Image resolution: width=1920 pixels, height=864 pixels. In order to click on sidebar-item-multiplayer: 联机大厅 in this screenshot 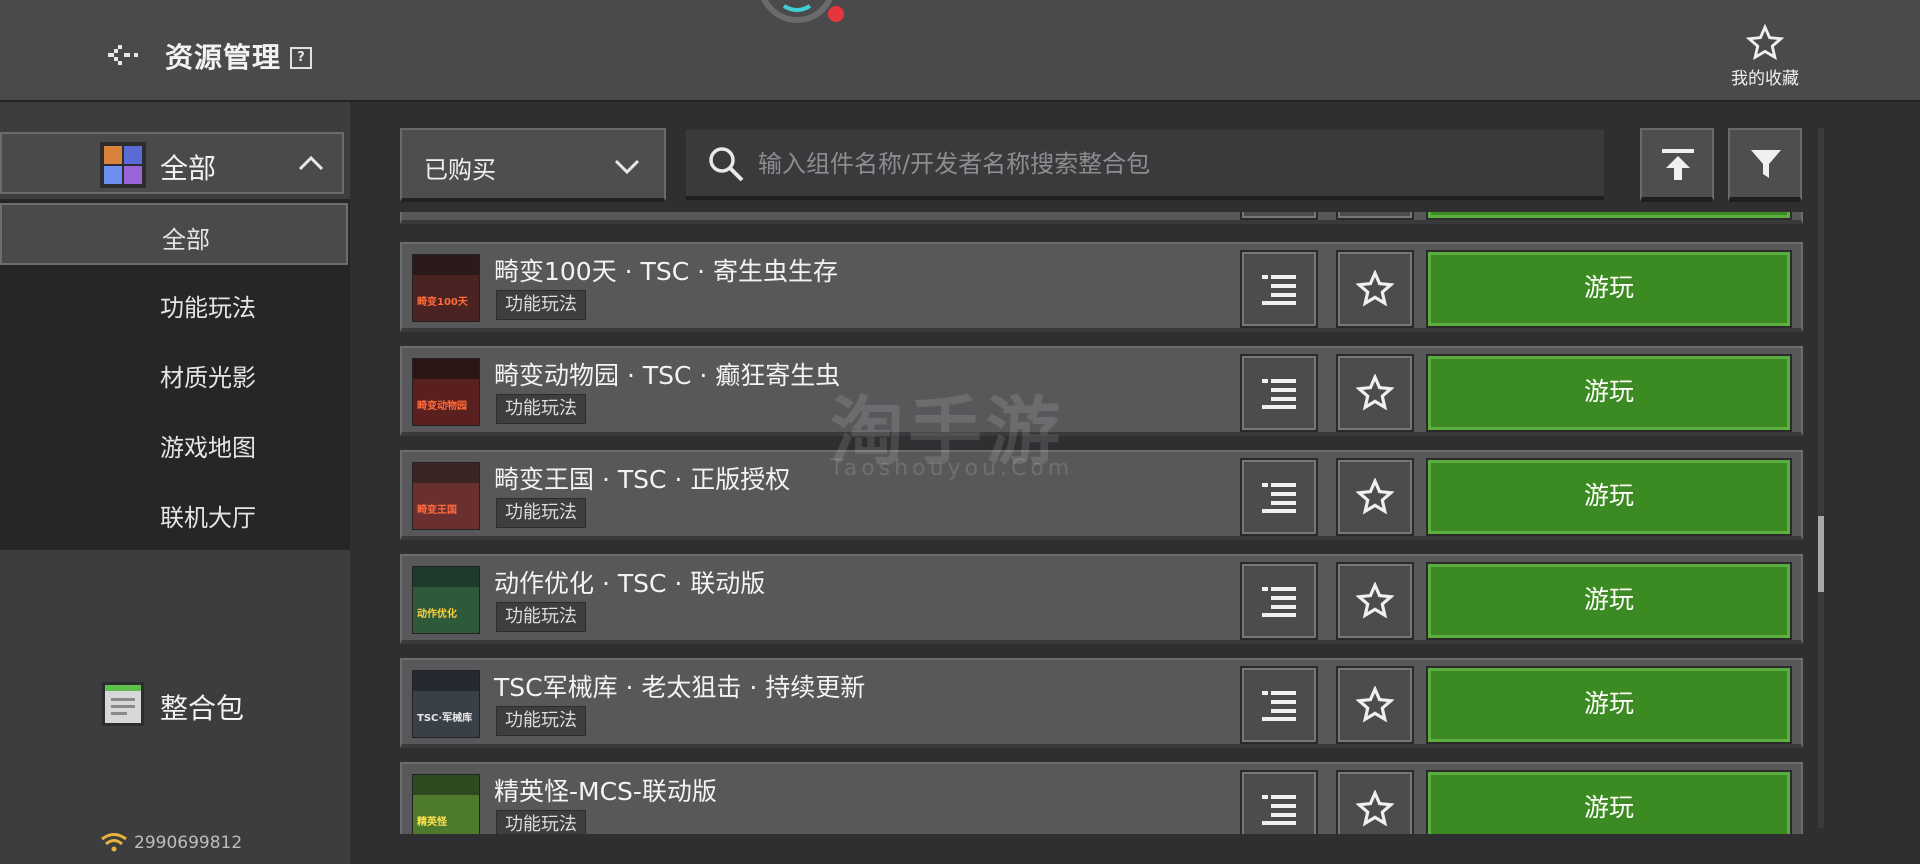, I will do `click(175, 514)`.